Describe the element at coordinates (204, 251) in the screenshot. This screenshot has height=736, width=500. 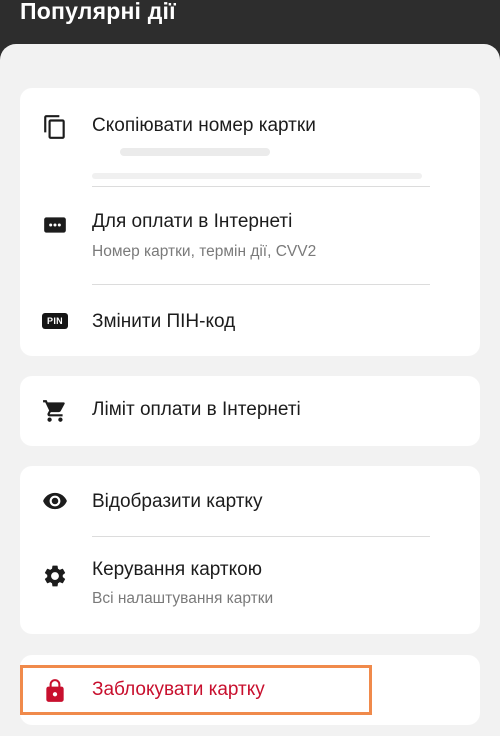
I see `online-payment-sublabel: Номер картки, термін дії, CVV2` at that location.